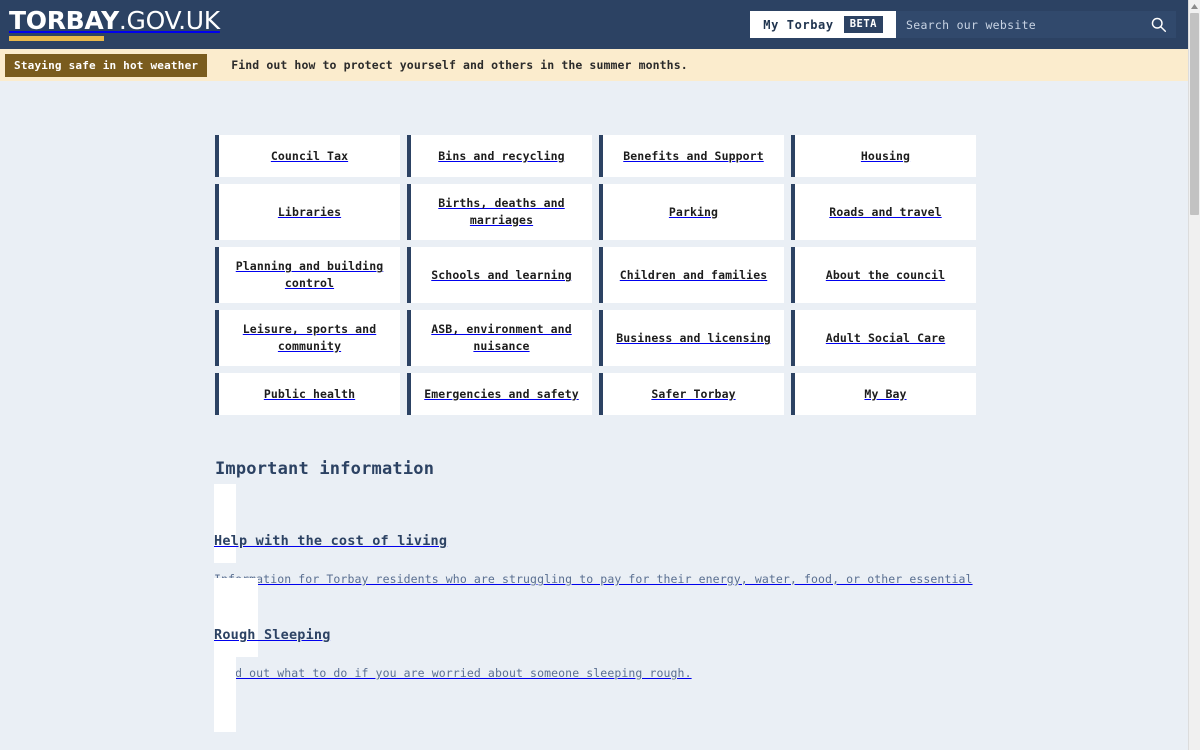  I want to click on nav-card-label: Children and families, so click(693, 274).